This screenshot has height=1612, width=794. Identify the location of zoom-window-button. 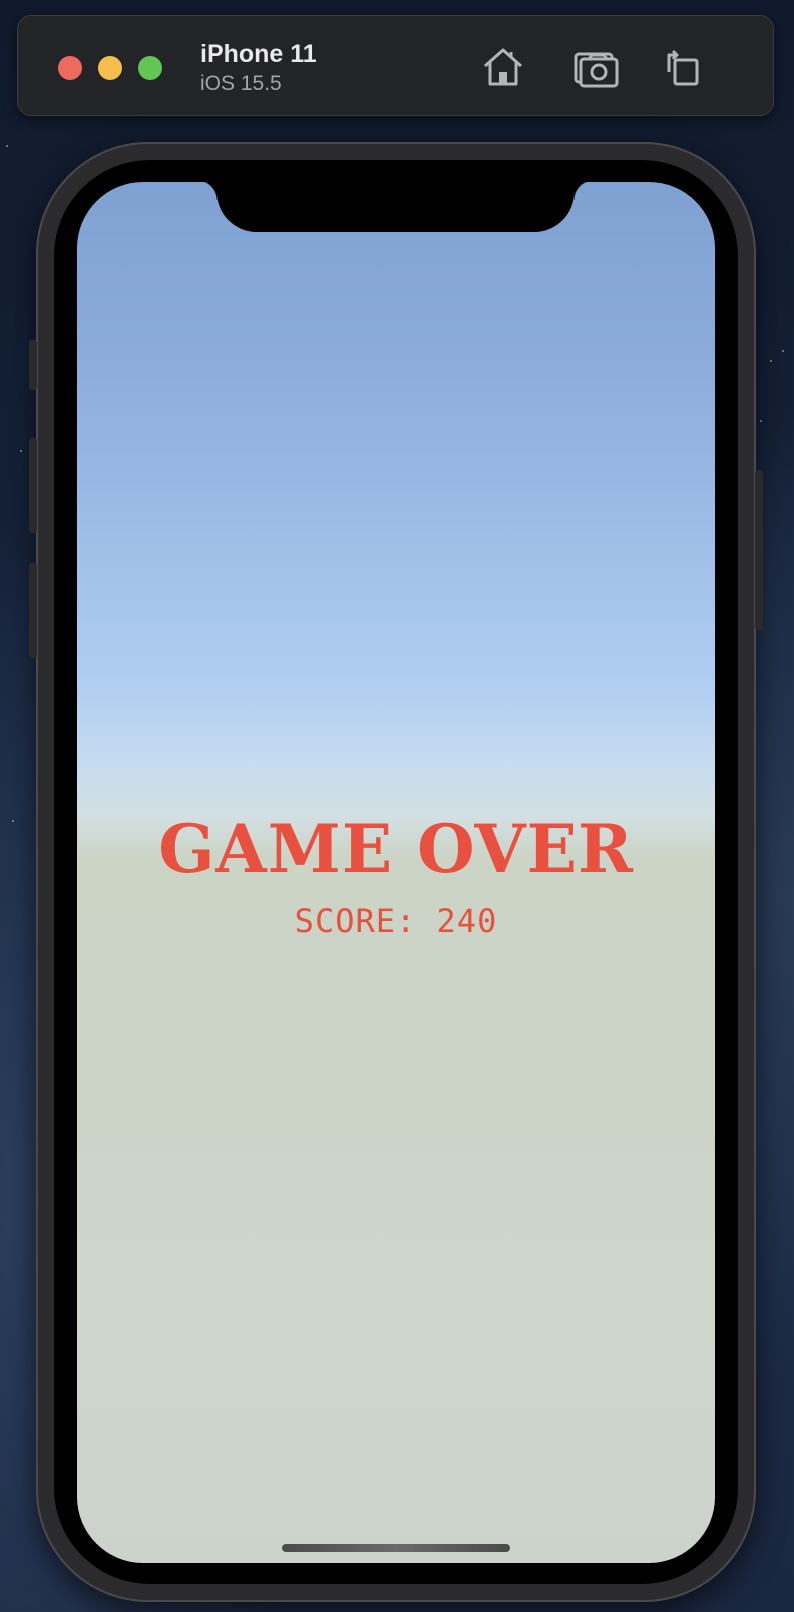
(150, 68).